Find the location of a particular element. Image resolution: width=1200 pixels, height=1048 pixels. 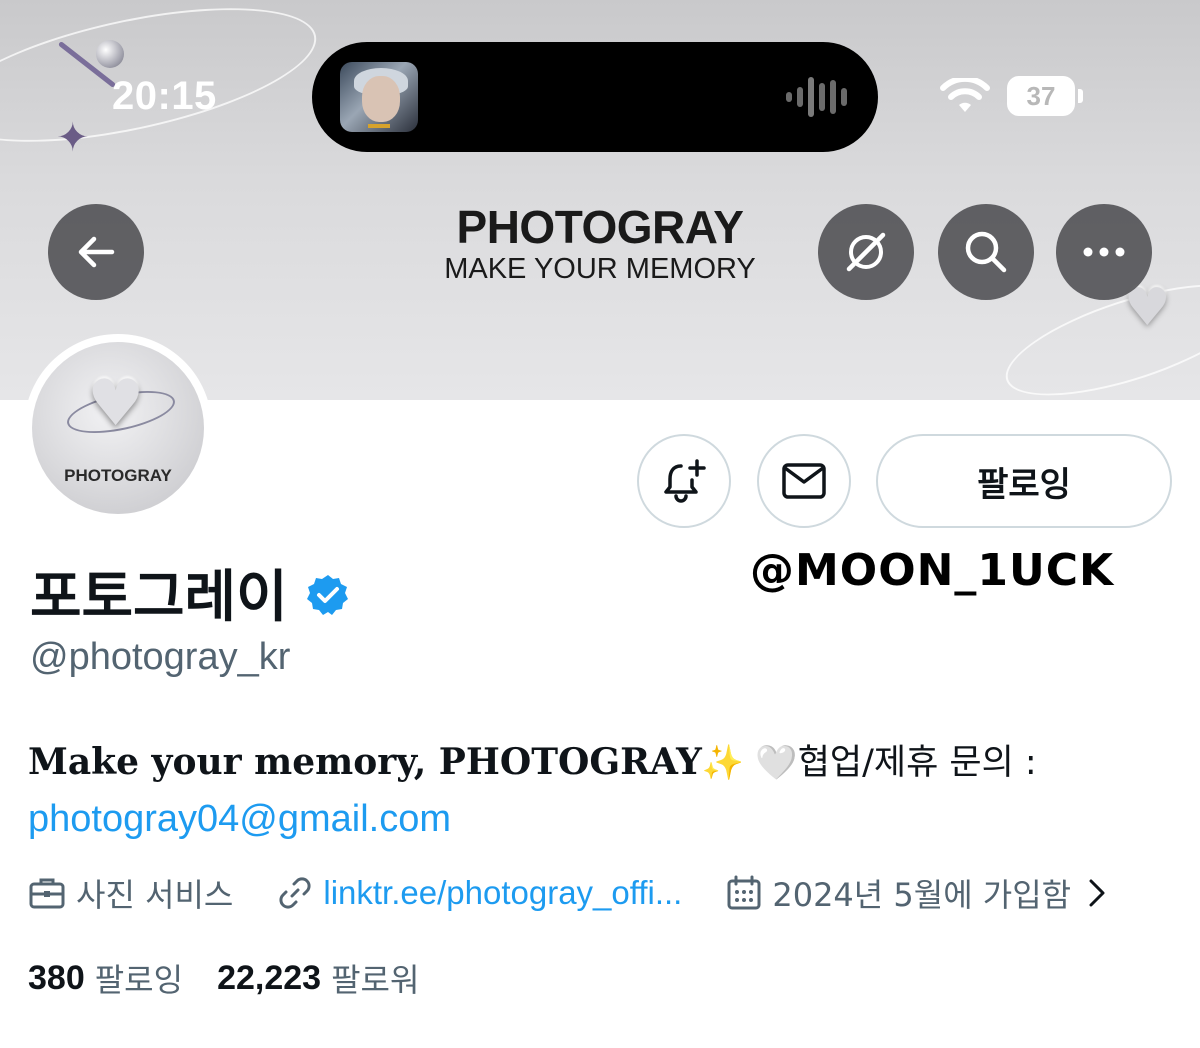

following-label: 팔로잉 is located at coordinates (139, 980).